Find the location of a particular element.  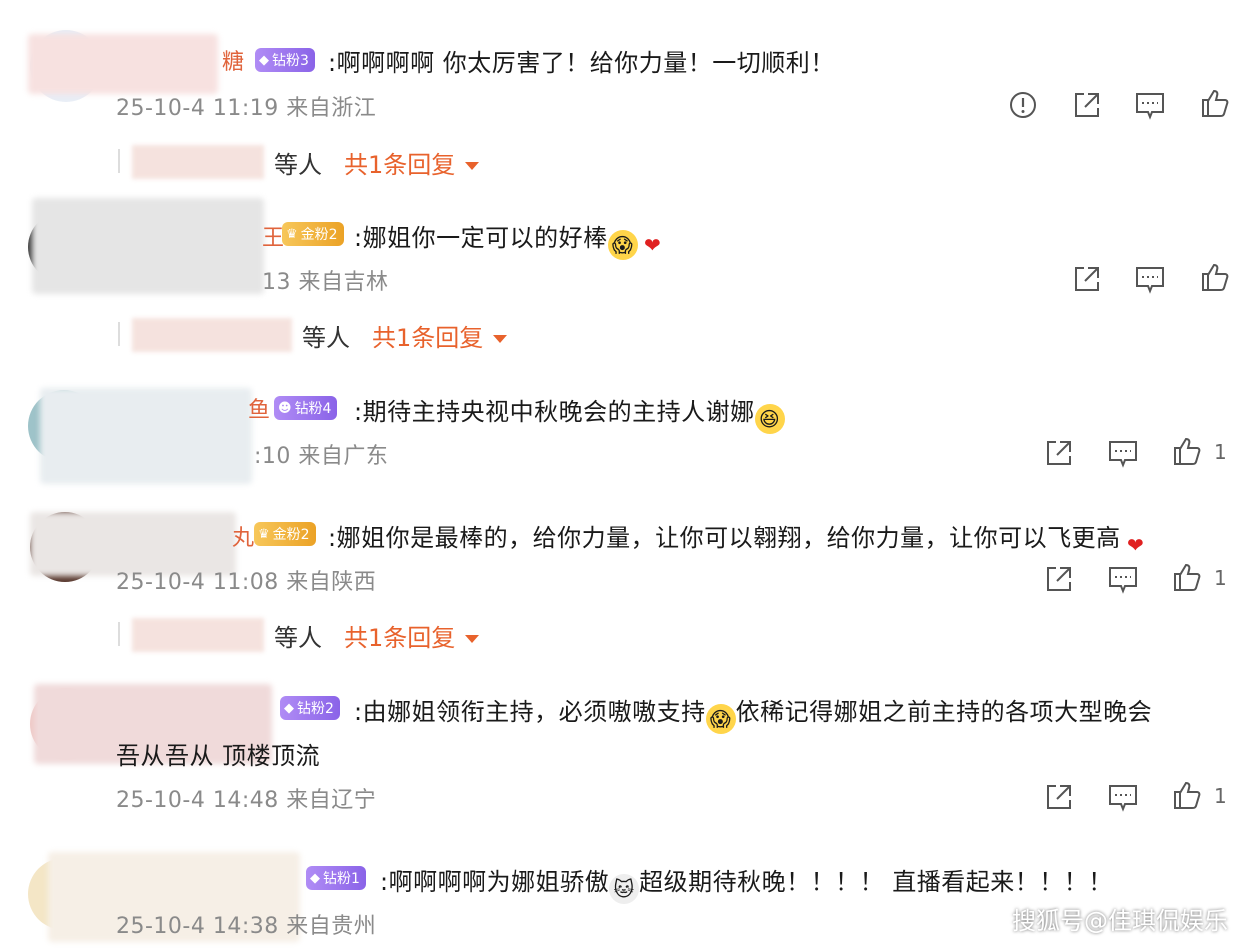

cat-emoji: 🐱 is located at coordinates (624, 889).